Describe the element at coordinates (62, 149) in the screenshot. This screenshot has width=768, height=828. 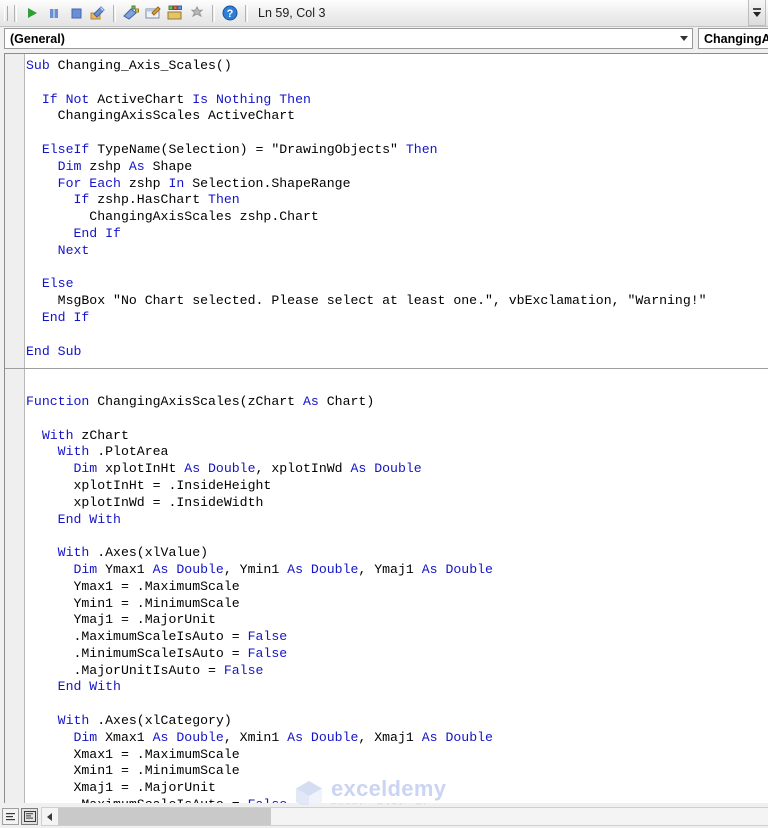
I see `code-keyword: ElseIf` at that location.